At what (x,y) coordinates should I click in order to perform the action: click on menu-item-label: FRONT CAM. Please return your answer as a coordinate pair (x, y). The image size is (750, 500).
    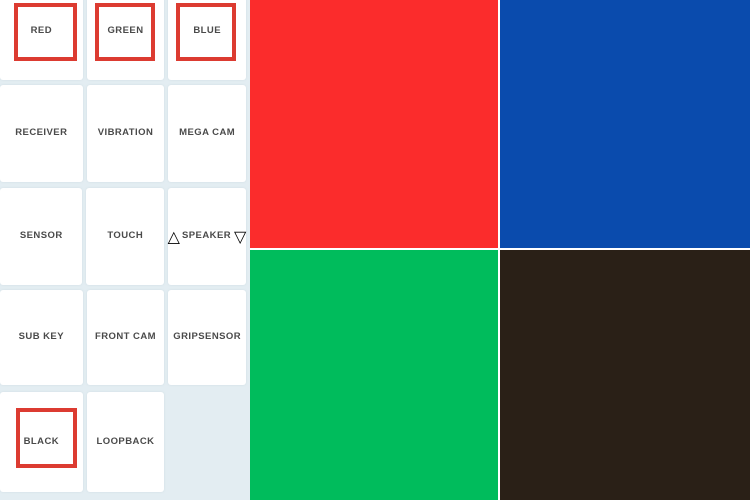
    Looking at the image, I should click on (125, 337).